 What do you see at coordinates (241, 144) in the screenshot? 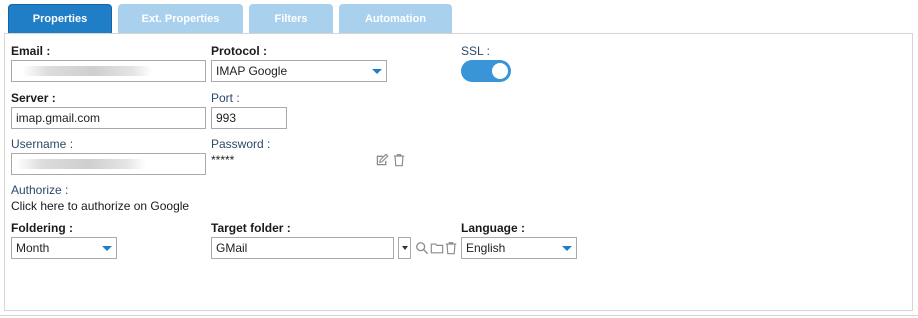
I see `password-label: Password :` at bounding box center [241, 144].